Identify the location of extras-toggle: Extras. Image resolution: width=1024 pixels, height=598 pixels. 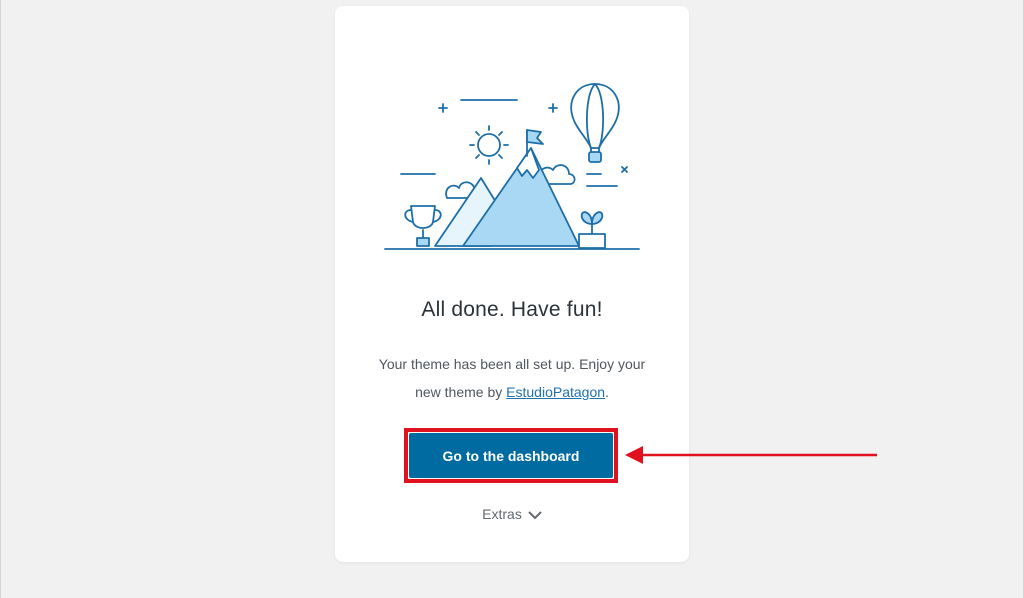
(512, 514).